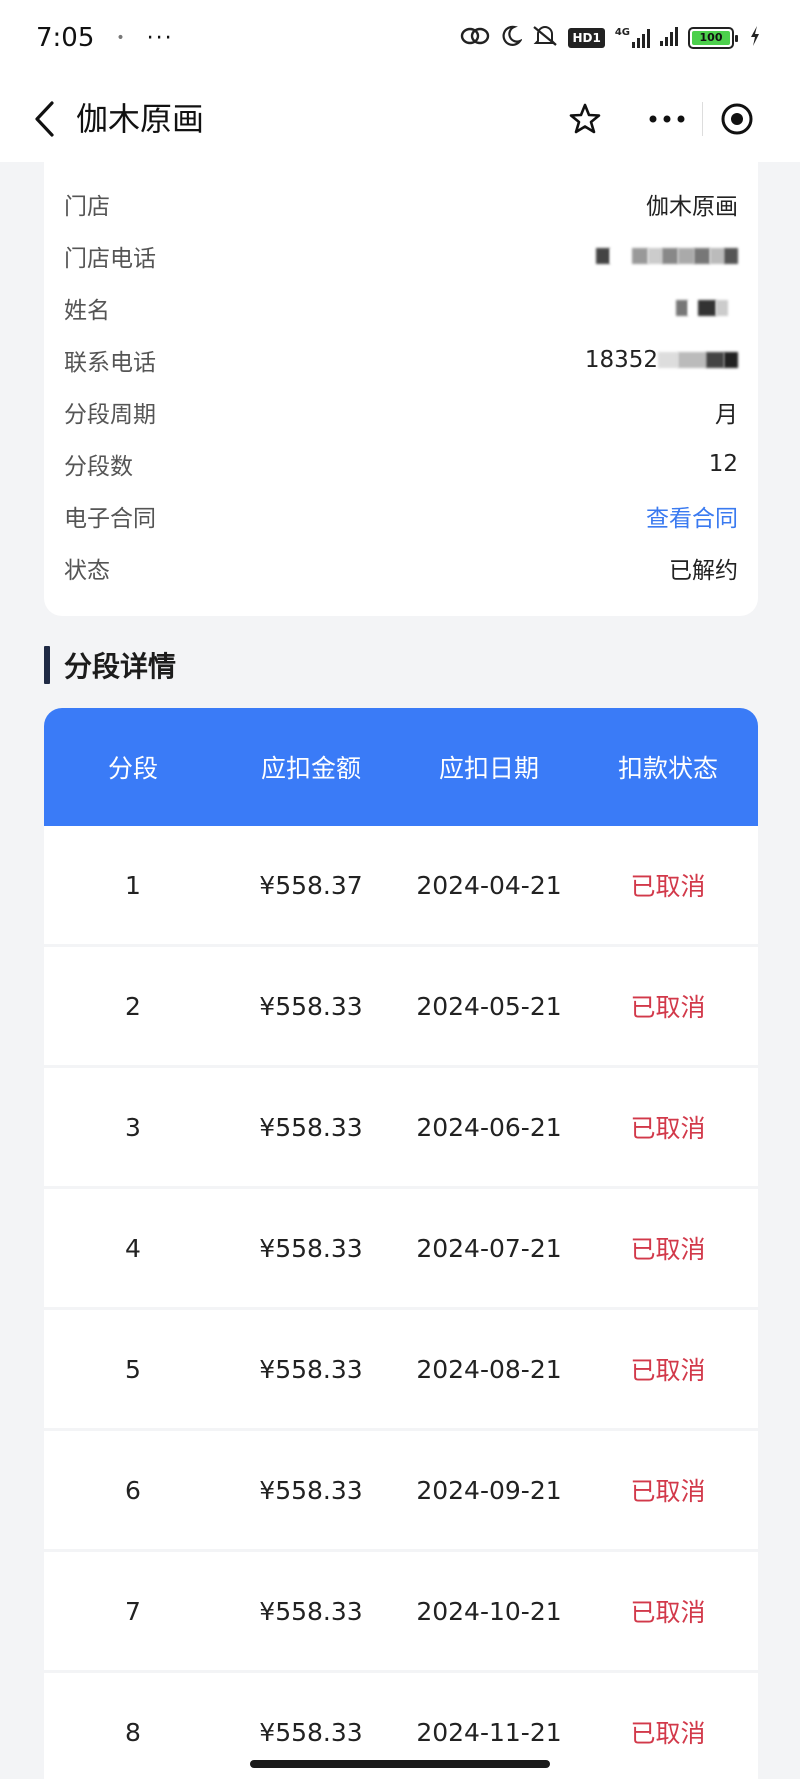 This screenshot has height=1779, width=800. Describe the element at coordinates (621, 360) in the screenshot. I see `info-value: 18352` at that location.